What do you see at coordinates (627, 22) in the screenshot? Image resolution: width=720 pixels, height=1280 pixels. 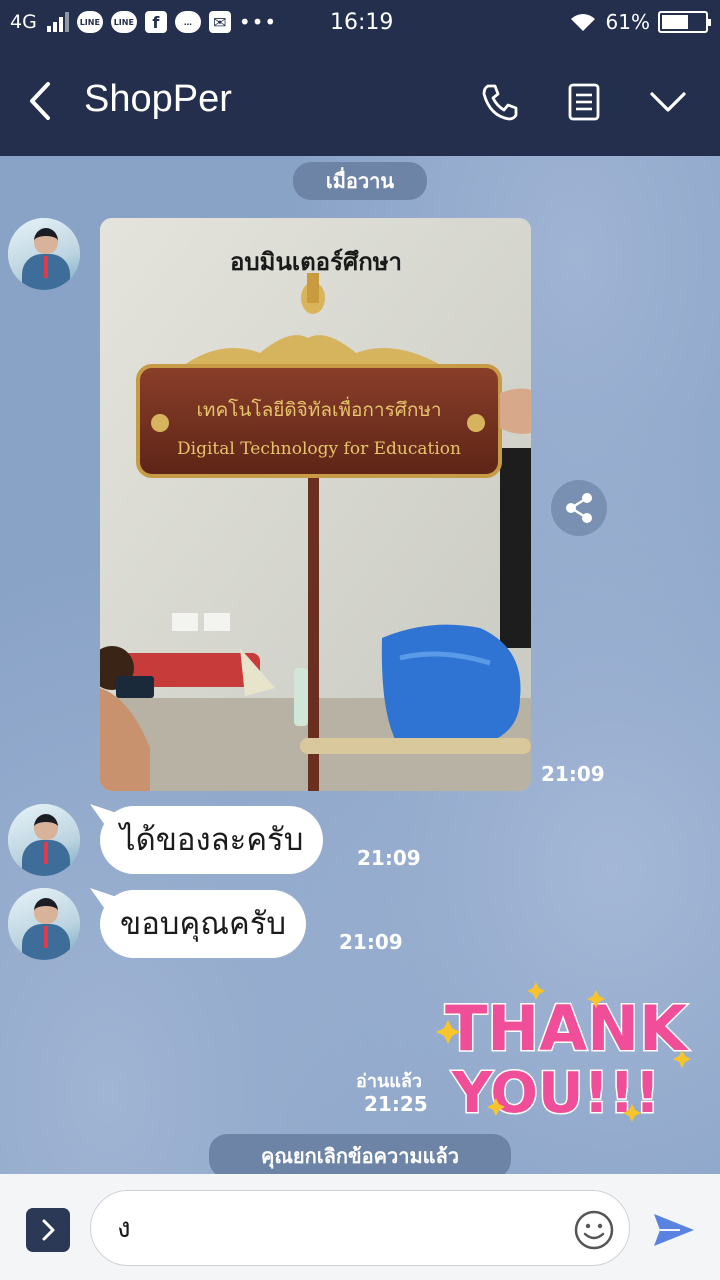 I see `battery-percent: 61%` at bounding box center [627, 22].